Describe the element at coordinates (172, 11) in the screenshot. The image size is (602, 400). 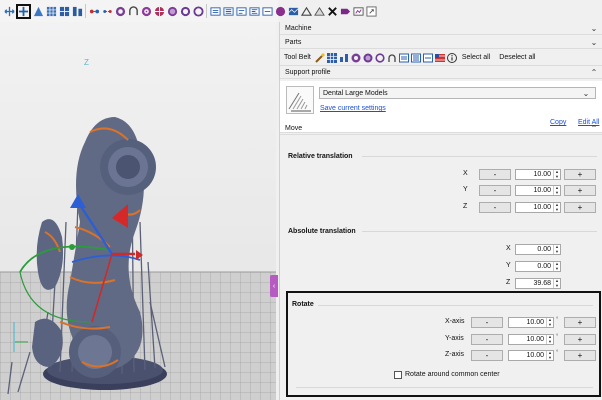
I see `circle-icon` at that location.